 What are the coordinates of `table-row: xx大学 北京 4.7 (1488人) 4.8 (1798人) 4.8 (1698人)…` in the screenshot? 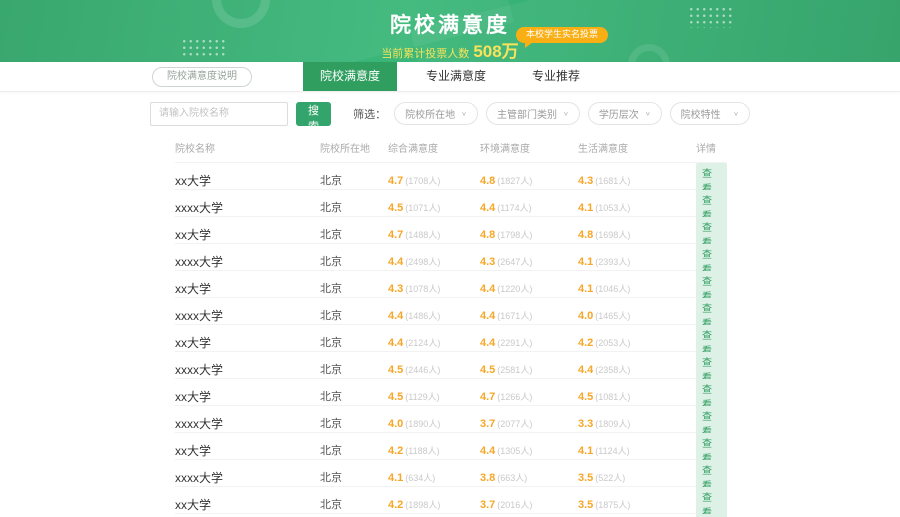 It's located at (451, 233).